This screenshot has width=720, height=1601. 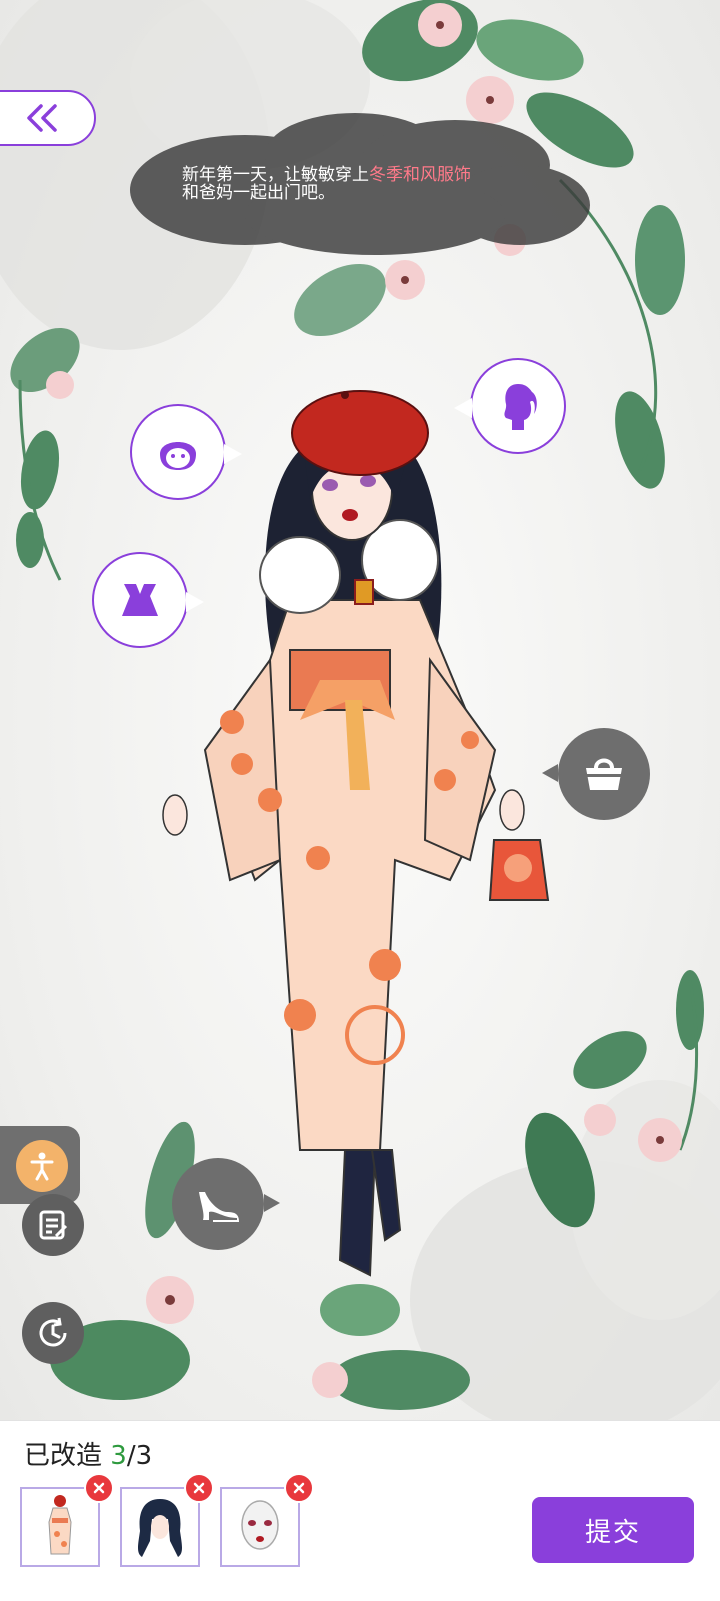 I want to click on modified-item-hair, so click(x=167, y=1520).